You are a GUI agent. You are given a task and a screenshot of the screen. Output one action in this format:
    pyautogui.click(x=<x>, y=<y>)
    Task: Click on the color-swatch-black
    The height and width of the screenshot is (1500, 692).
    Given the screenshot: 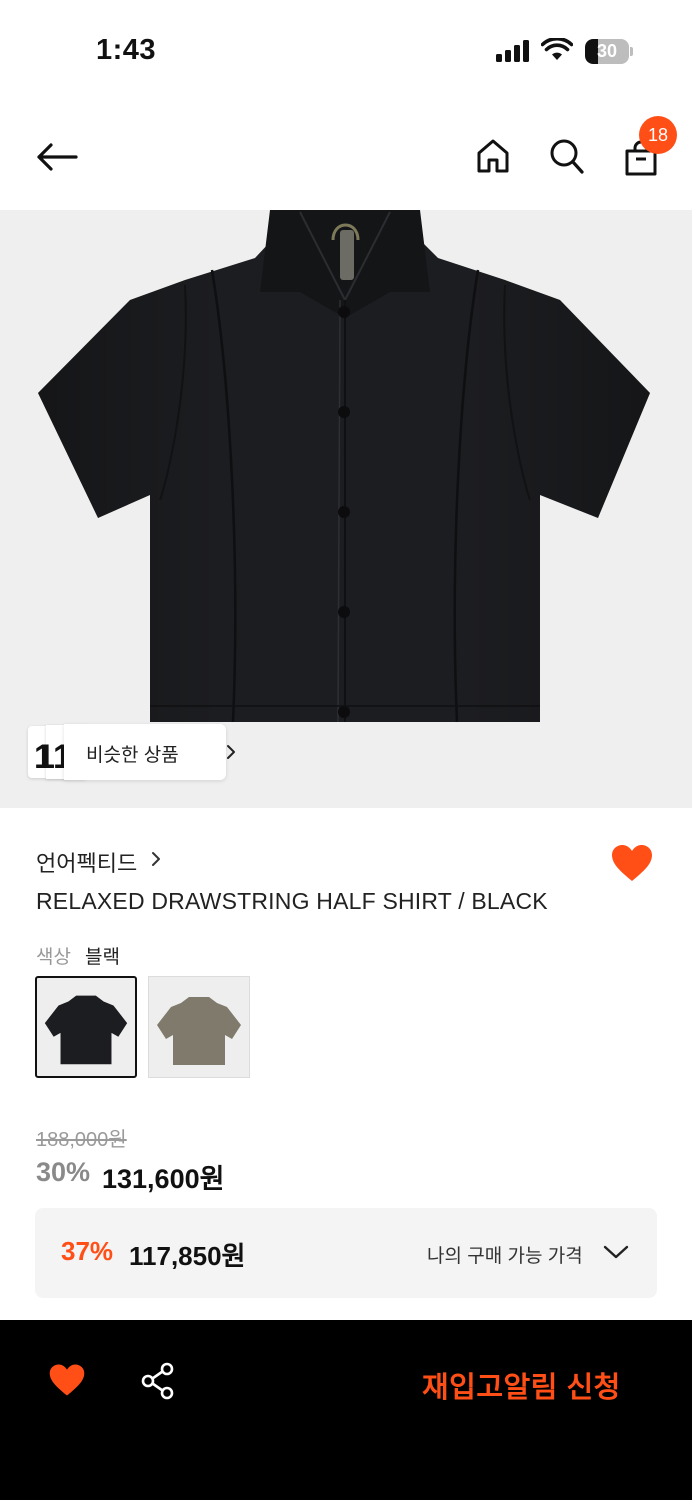 What is the action you would take?
    pyautogui.click(x=86, y=1027)
    